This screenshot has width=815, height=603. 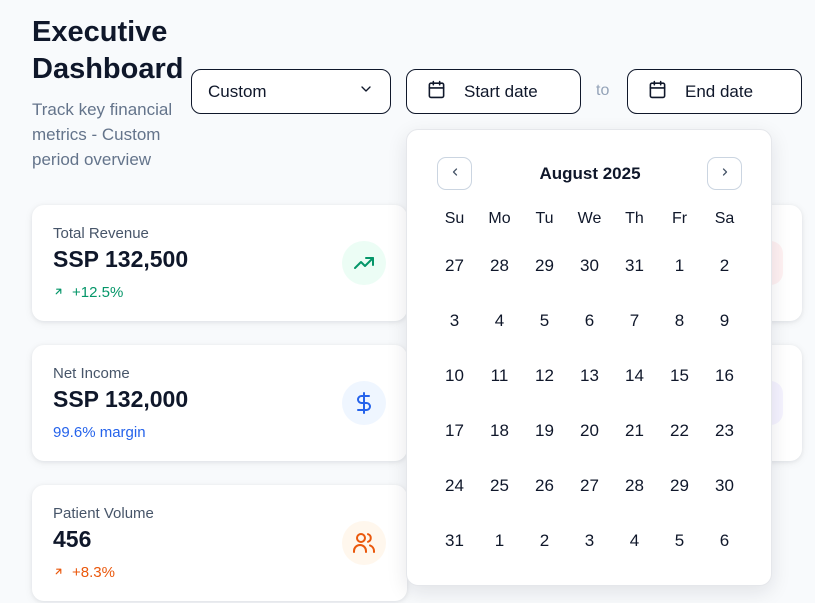 I want to click on weekday-header: Su Mo Tu We Th Fr Sa, so click(x=589, y=219).